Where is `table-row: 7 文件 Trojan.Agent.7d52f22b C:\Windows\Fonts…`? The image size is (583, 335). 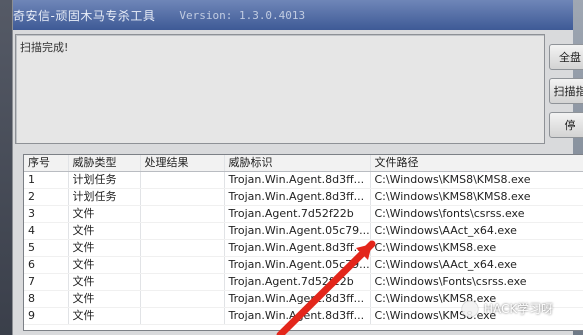
table-row: 7 文件 Trojan.Agent.7d52f22b C:\Windows\Fonts… is located at coordinates (303, 282).